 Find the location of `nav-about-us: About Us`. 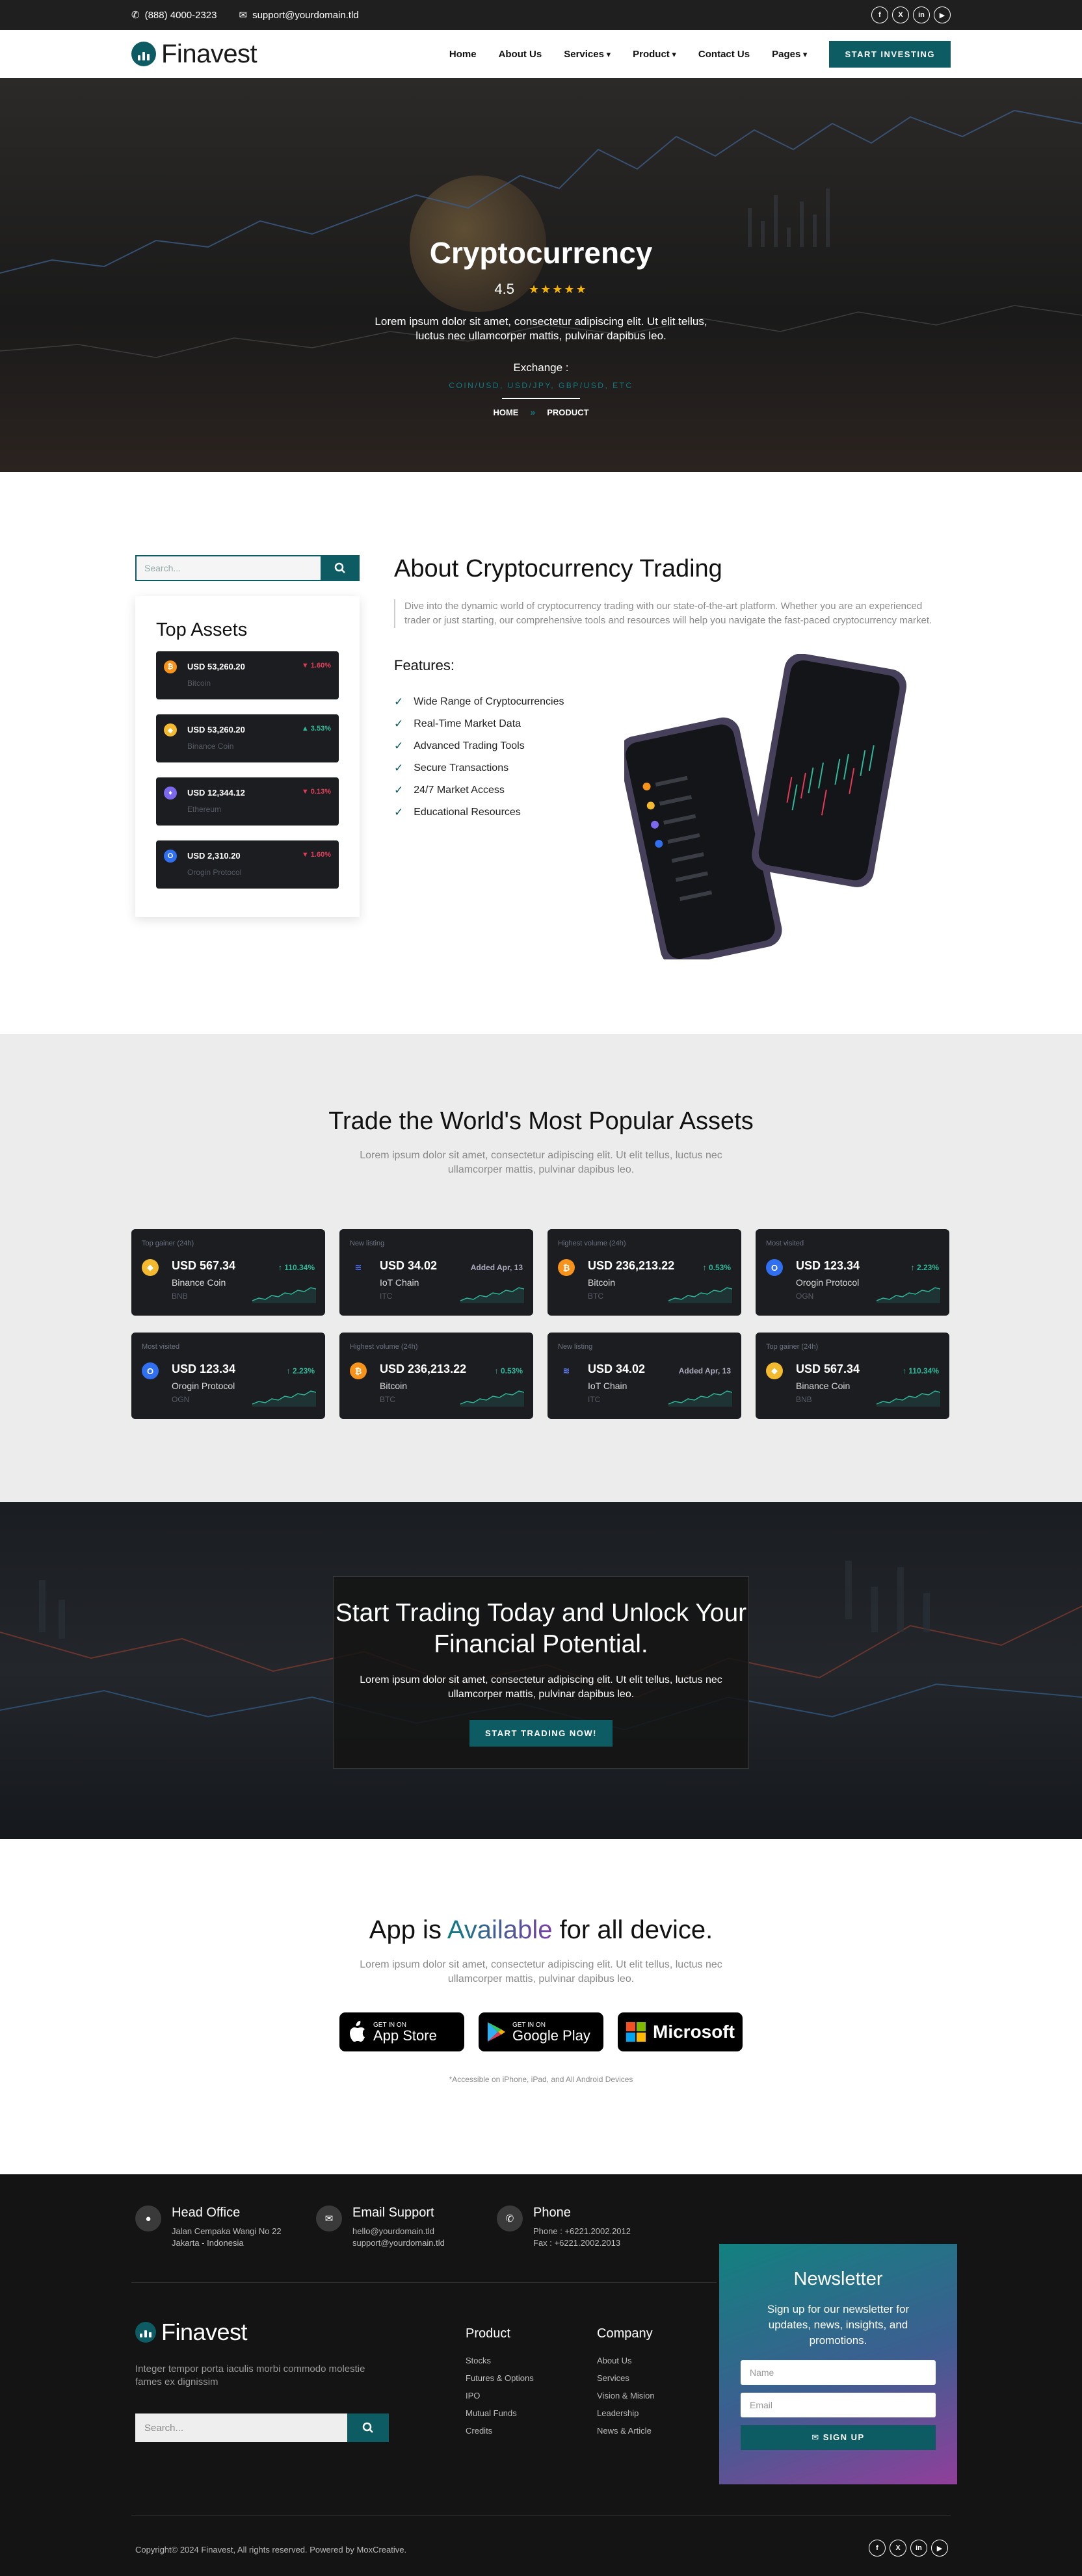

nav-about-us: About Us is located at coordinates (520, 54).